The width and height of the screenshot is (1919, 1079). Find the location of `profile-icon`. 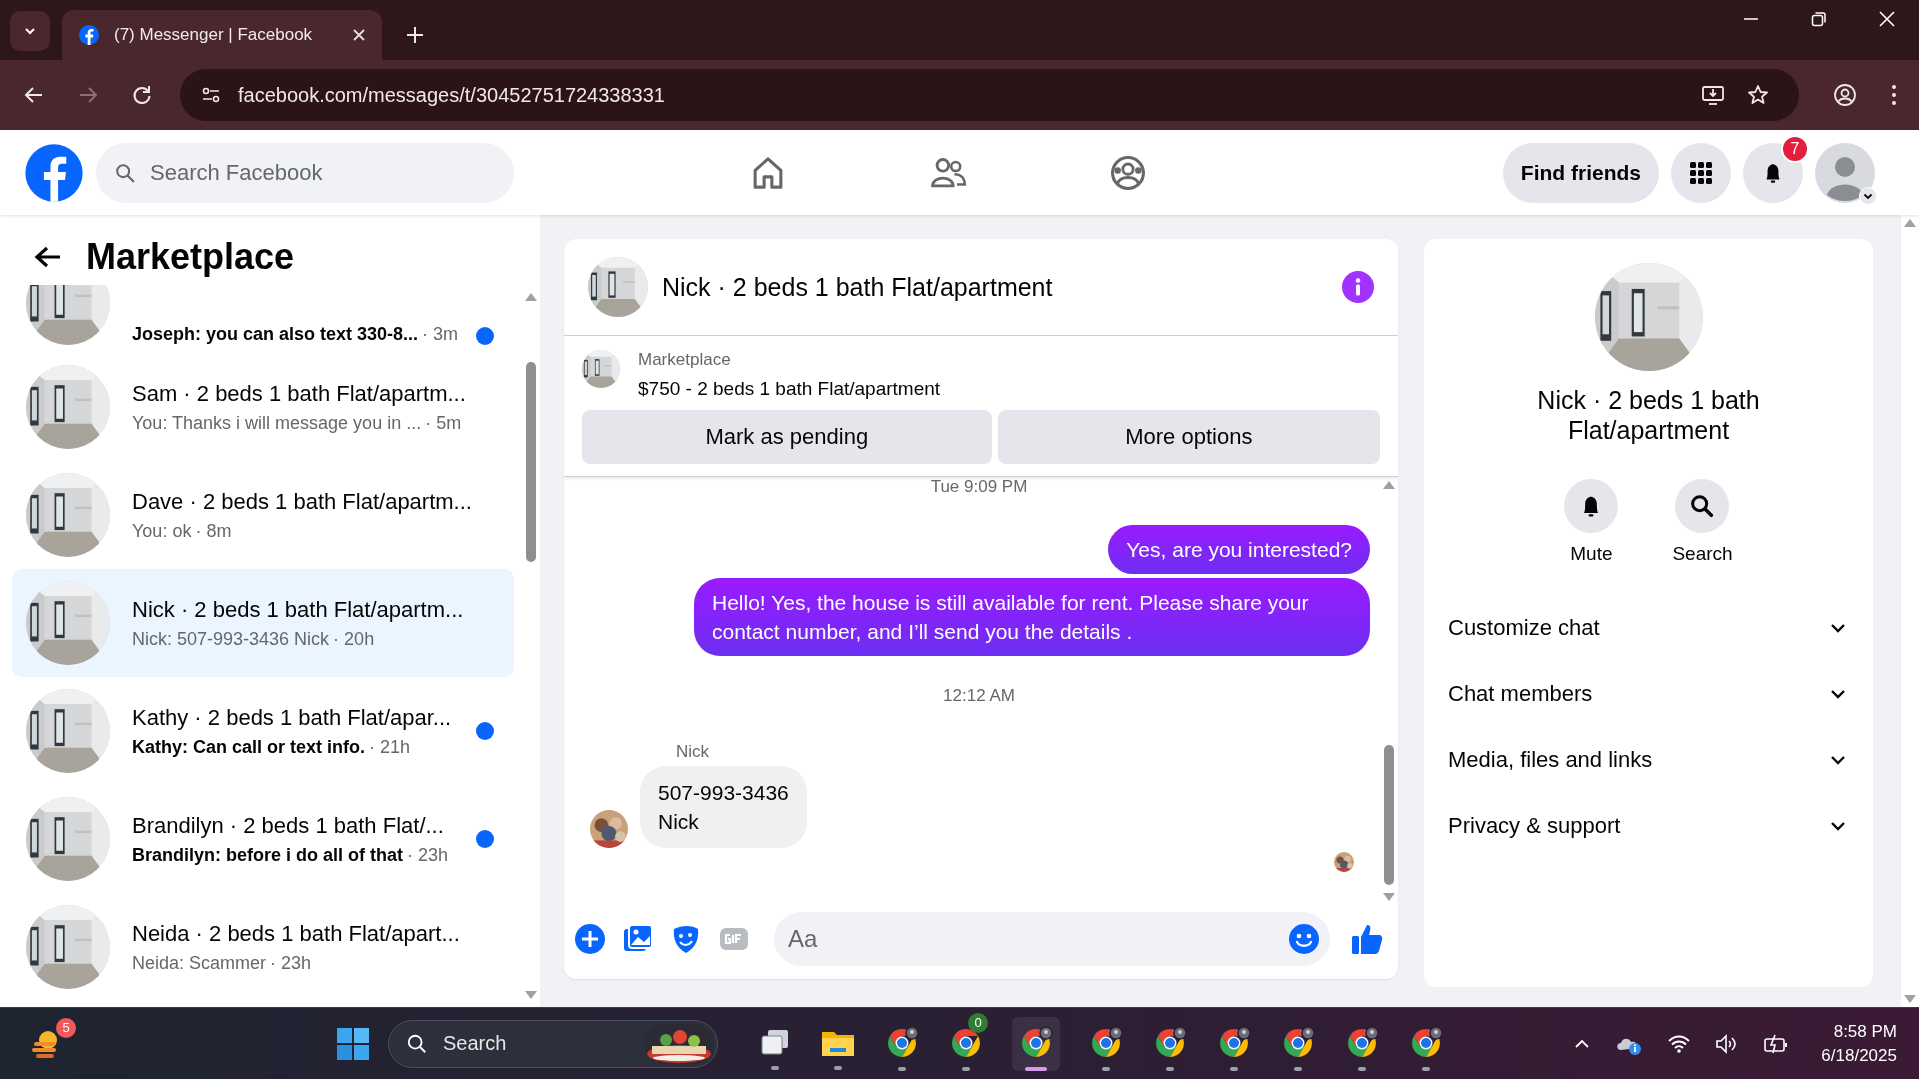

profile-icon is located at coordinates (1845, 95).